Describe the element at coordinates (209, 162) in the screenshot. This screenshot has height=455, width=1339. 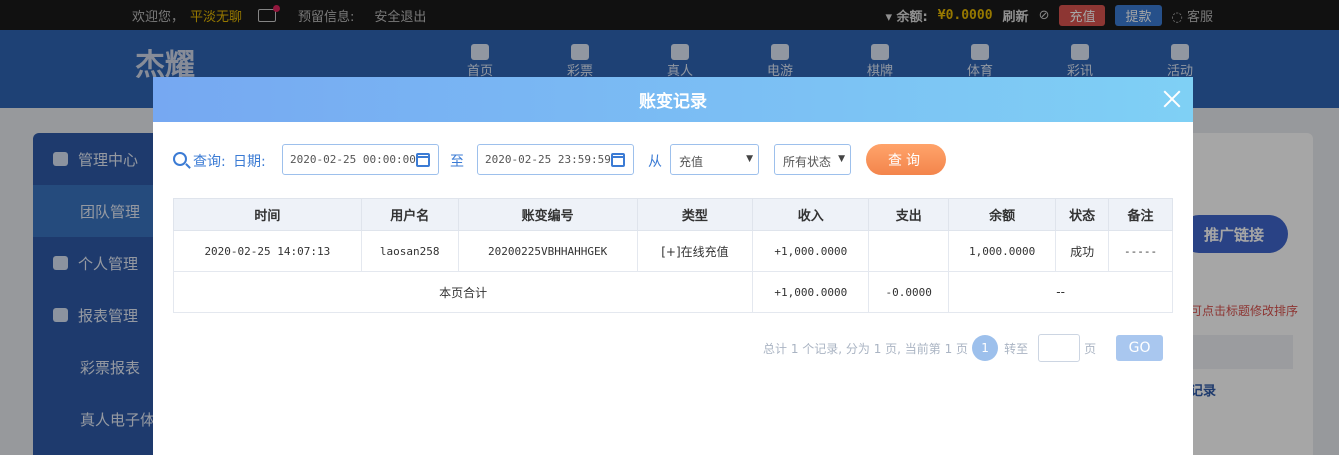
I see `query-label: 查询:` at that location.